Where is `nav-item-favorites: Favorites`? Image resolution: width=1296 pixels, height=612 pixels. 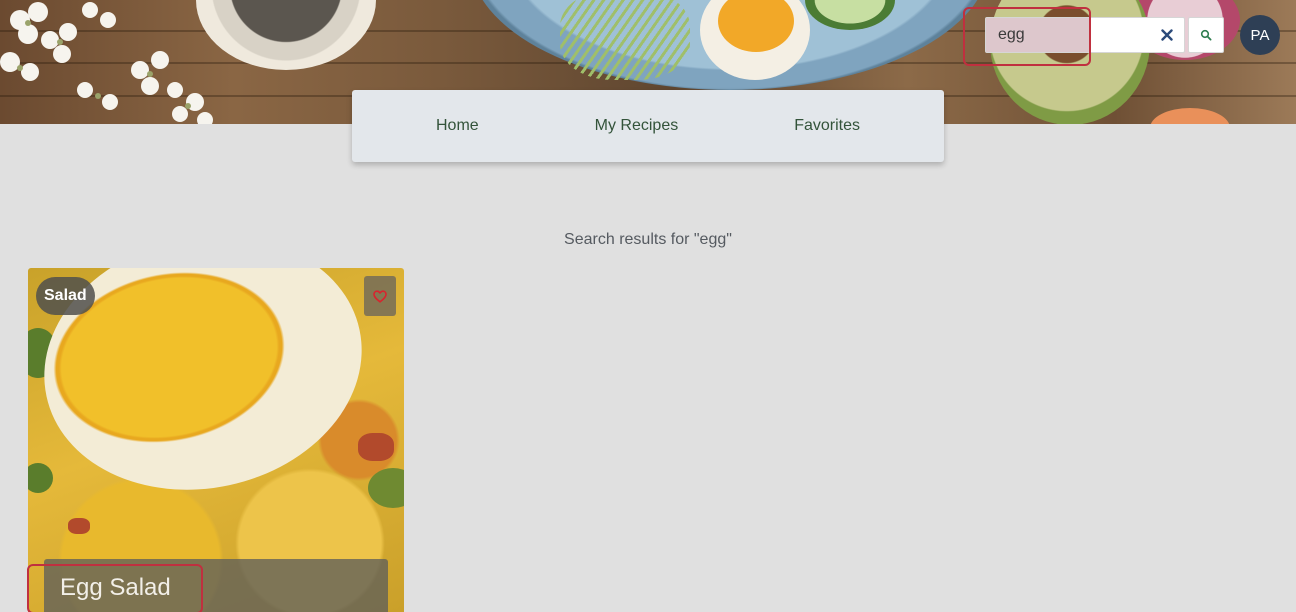 nav-item-favorites: Favorites is located at coordinates (827, 126).